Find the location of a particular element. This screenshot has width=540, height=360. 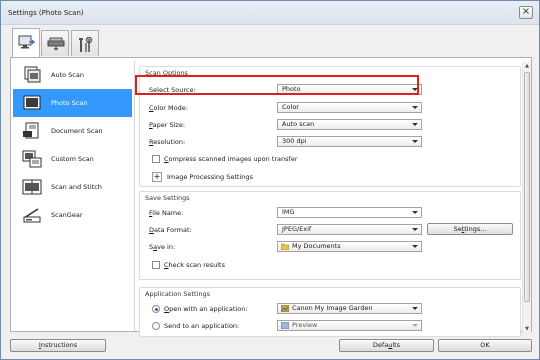

open-with-radio is located at coordinates (156, 309).